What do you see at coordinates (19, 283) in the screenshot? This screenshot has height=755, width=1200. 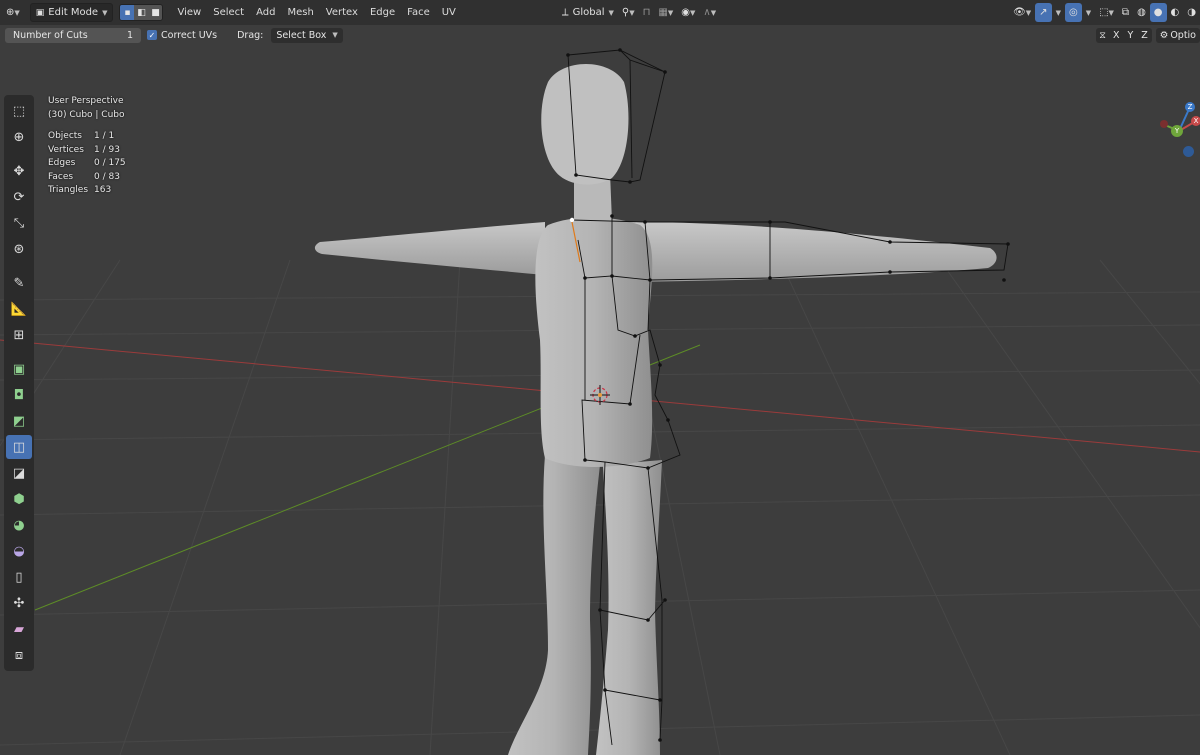 I see `annotate-icon: ✎` at bounding box center [19, 283].